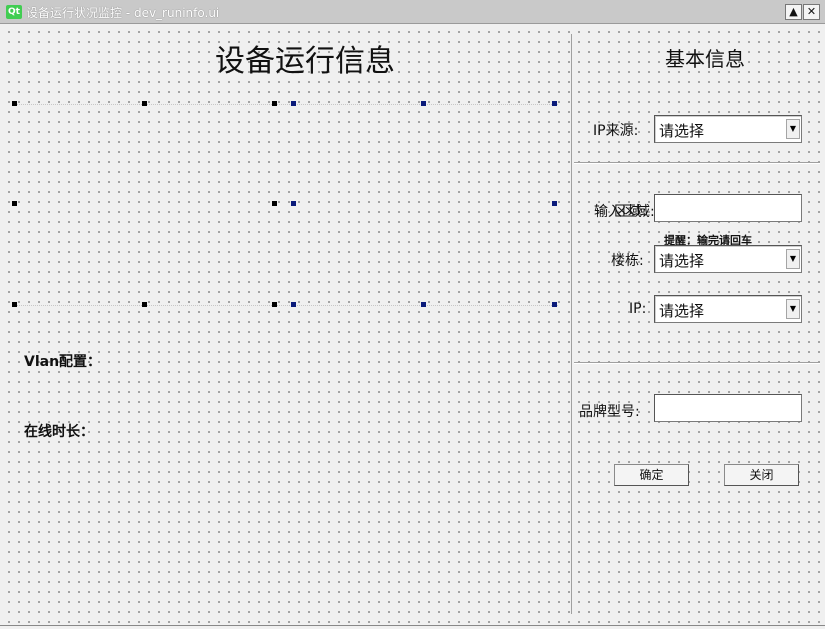 This screenshot has width=825, height=629. I want to click on ip-source-value: 请选择, so click(682, 131).